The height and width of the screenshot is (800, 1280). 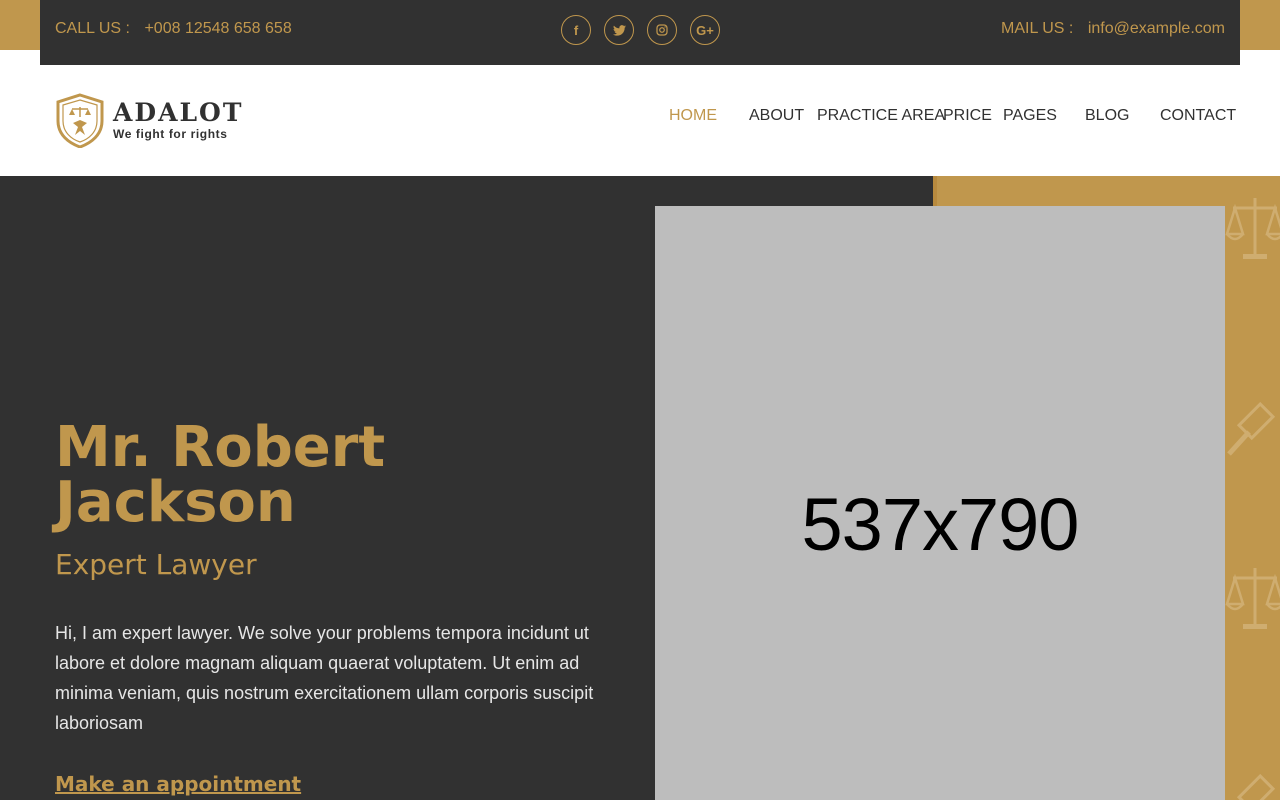 What do you see at coordinates (1107, 116) in the screenshot?
I see `nav-blog: BLOG` at bounding box center [1107, 116].